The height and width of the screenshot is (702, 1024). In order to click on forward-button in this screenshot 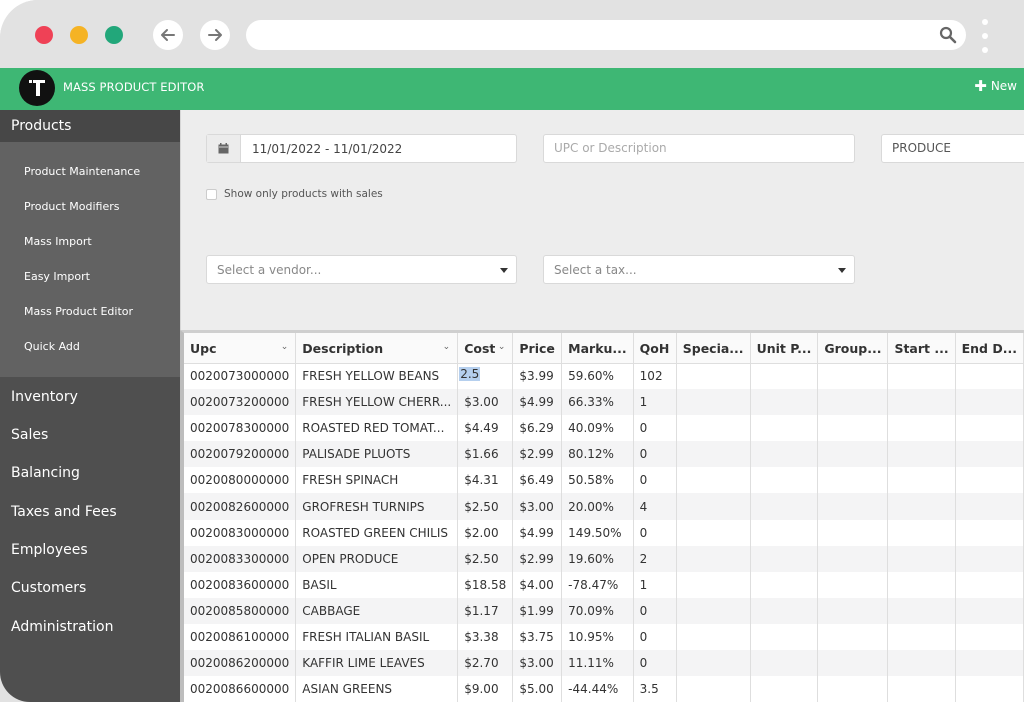, I will do `click(215, 35)`.